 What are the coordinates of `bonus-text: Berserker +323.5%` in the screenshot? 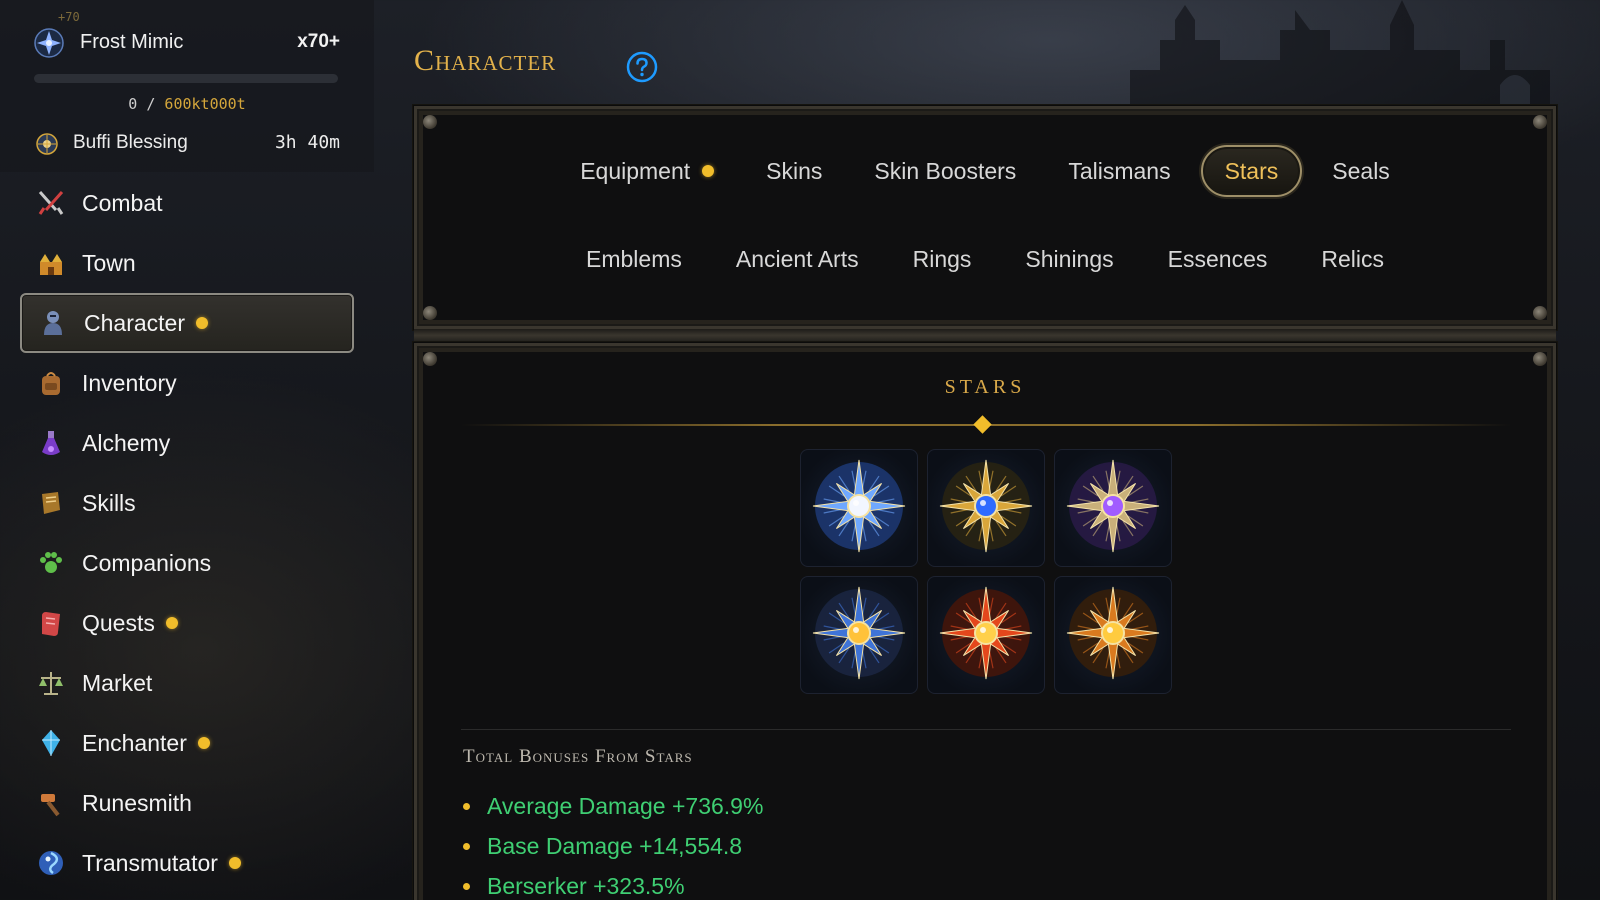 It's located at (586, 885).